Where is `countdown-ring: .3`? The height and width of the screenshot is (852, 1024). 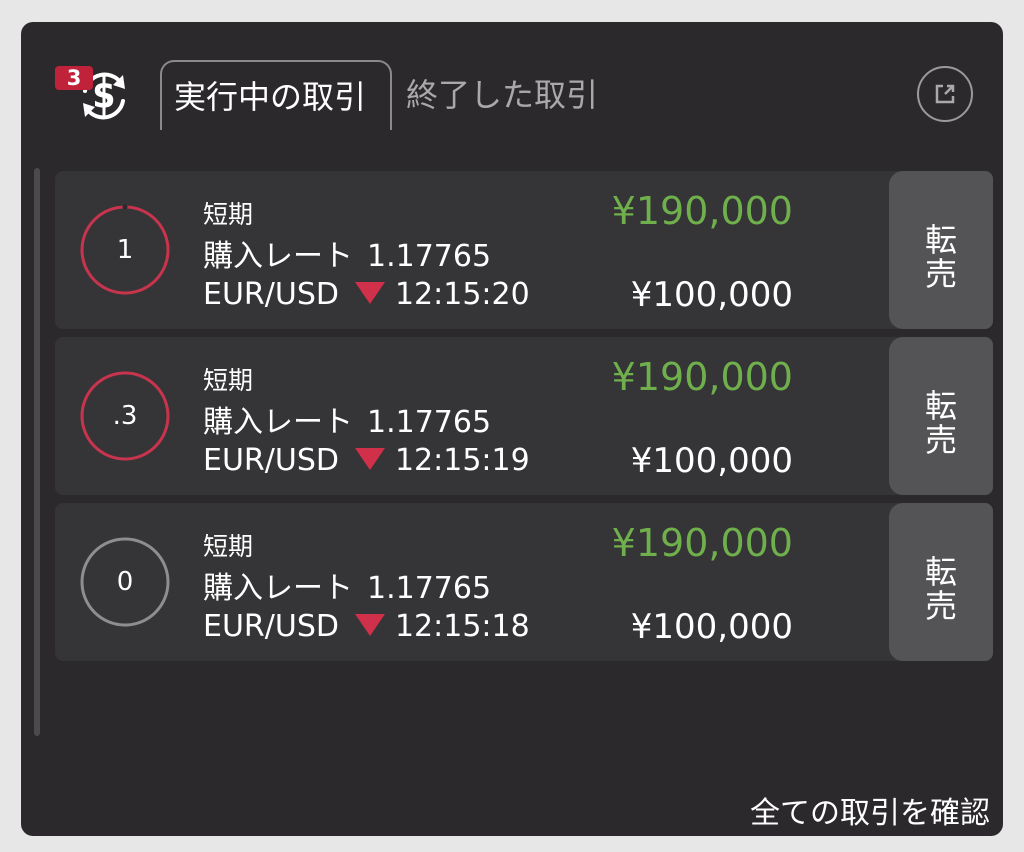
countdown-ring: .3 is located at coordinates (125, 416).